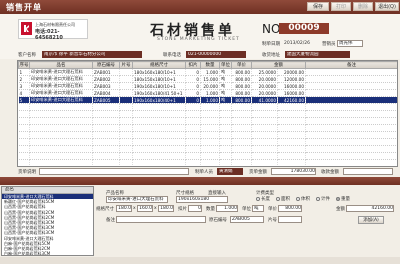  What do you see at coordinates (137, 199) in the screenshot?
I see `product-name-field: 印安啡米黄-进口大理石荒料` at bounding box center [137, 199].